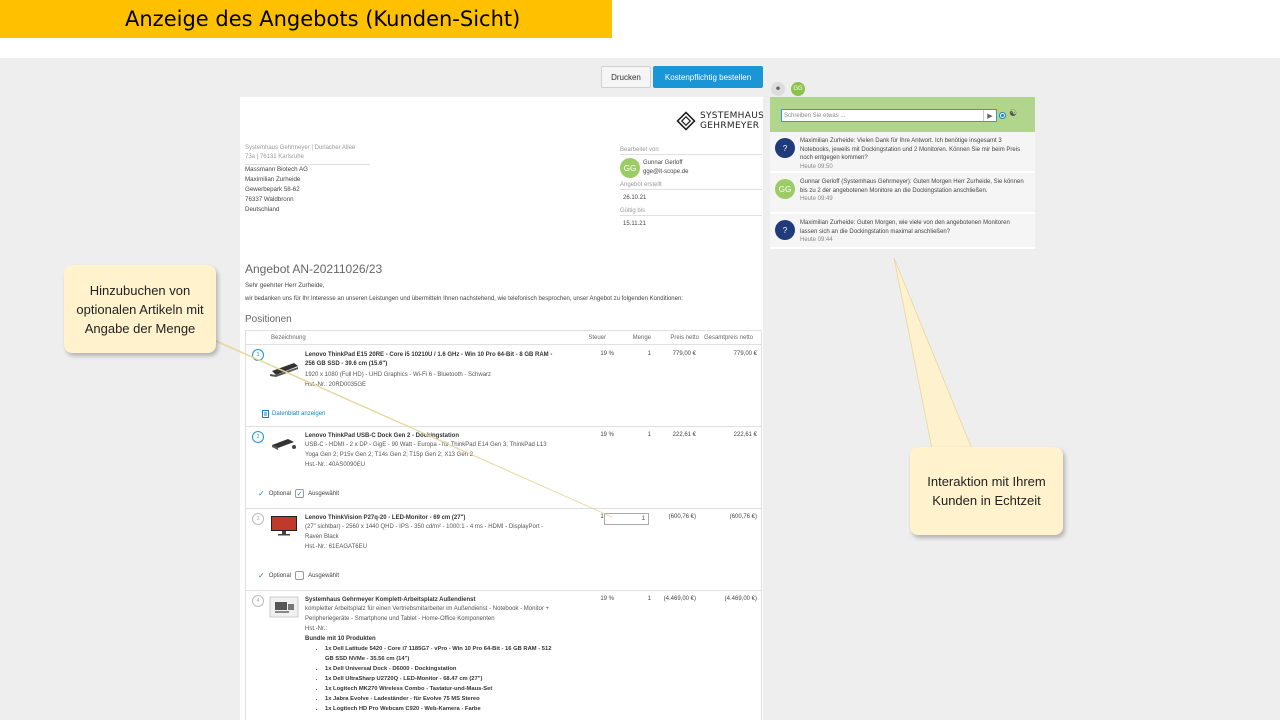 Image resolution: width=1280 pixels, height=720 pixels. I want to click on selected-checkbox: ✓, so click(300, 493).